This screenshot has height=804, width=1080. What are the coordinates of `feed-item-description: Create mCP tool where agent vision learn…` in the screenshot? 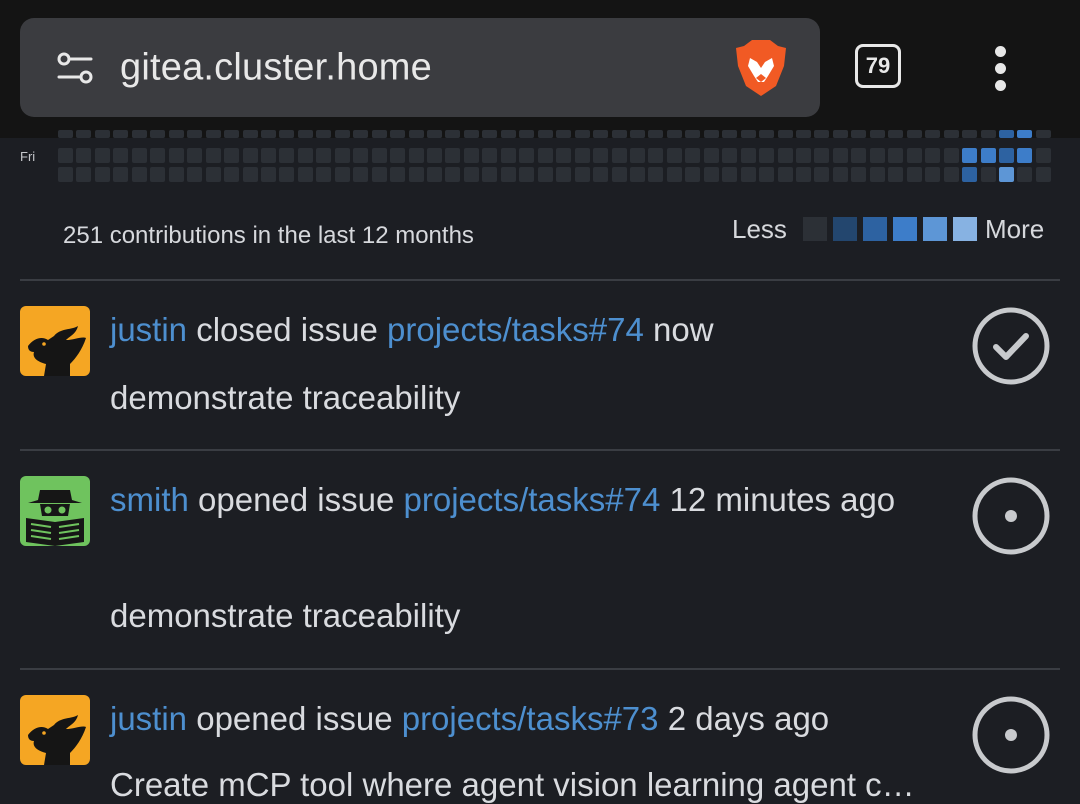 It's located at (512, 785).